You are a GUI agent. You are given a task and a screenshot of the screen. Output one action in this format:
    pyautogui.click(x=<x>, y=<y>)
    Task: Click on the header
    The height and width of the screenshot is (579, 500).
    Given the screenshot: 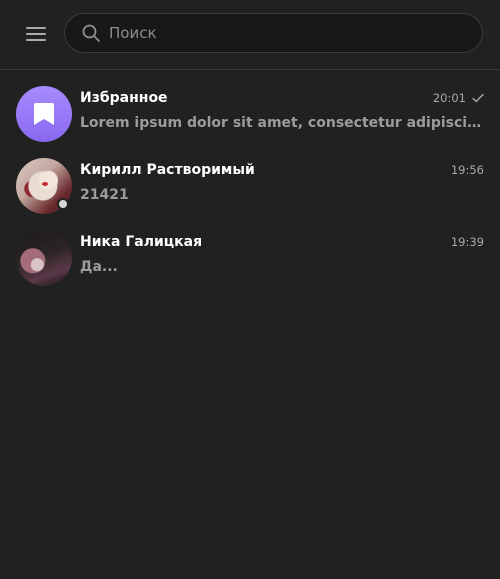 What is the action you would take?
    pyautogui.click(x=250, y=35)
    